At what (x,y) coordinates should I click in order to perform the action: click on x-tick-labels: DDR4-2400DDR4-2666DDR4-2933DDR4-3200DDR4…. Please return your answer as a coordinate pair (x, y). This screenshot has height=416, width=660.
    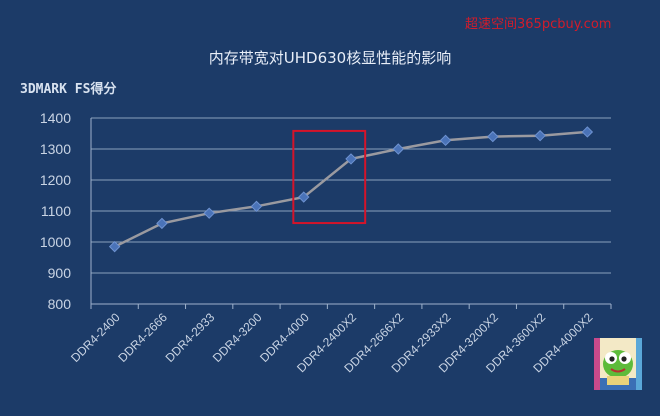
    Looking at the image, I should click on (340, 339).